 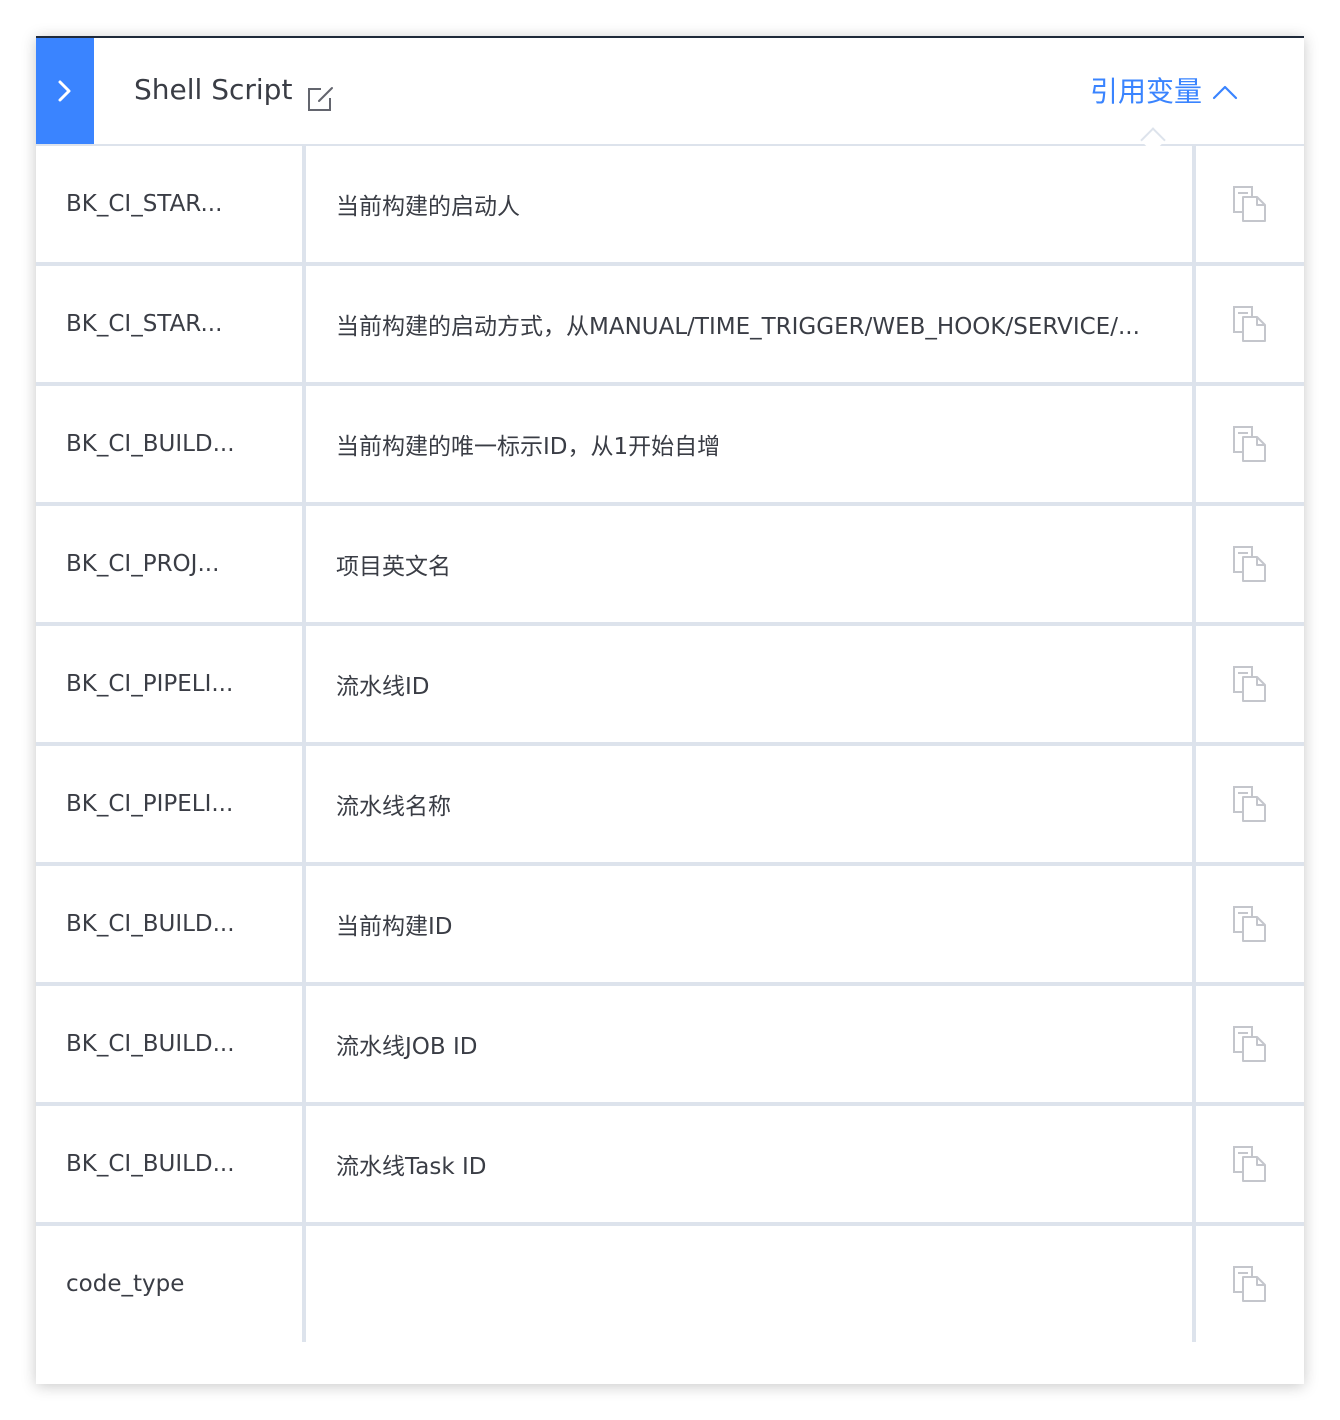 What do you see at coordinates (749, 1164) in the screenshot?
I see `variable-description: 流水线Task ID` at bounding box center [749, 1164].